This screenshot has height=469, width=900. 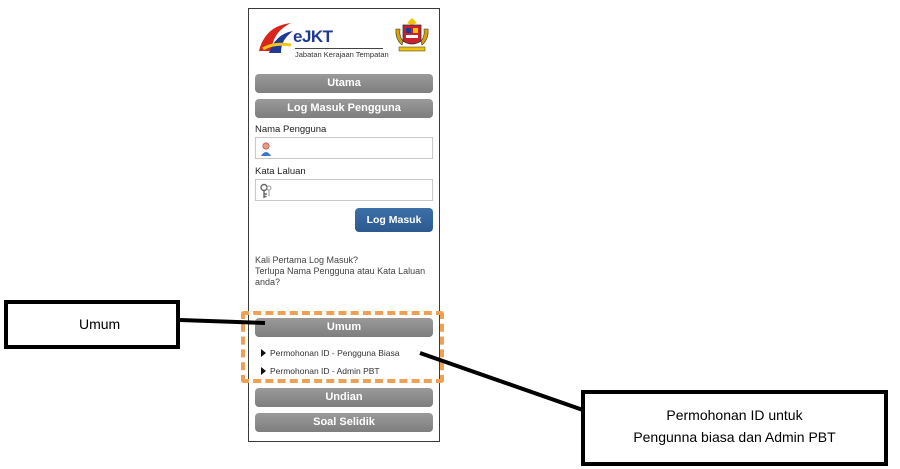 I want to click on malaysia-crest-icon, so click(x=412, y=37).